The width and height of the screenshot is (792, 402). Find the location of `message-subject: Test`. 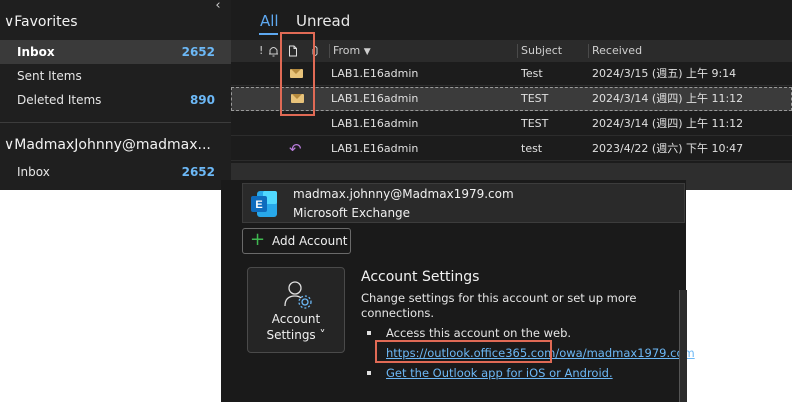

message-subject: Test is located at coordinates (532, 73).